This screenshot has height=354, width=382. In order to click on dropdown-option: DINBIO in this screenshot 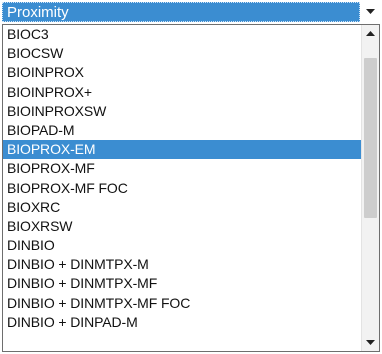, I will do `click(182, 245)`.